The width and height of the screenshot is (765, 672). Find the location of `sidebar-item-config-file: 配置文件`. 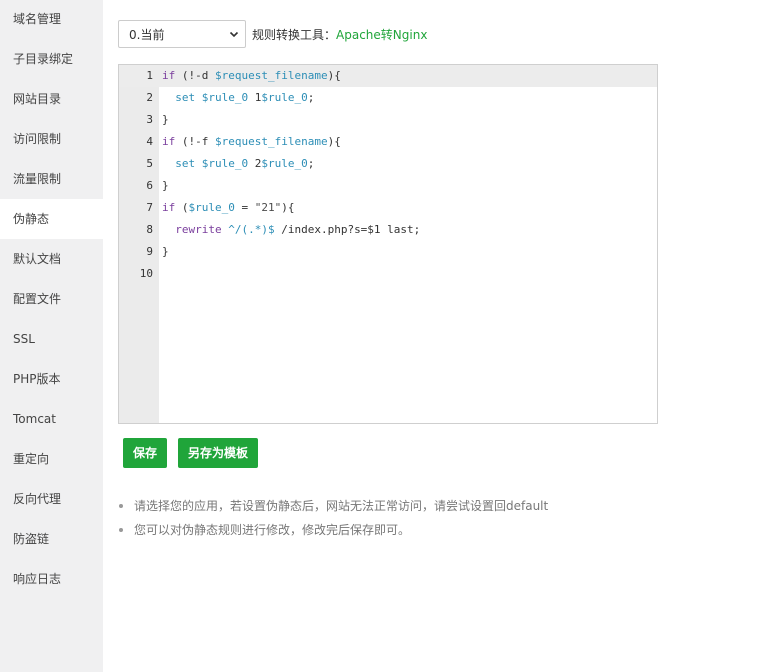

sidebar-item-config-file: 配置文件 is located at coordinates (51, 299).